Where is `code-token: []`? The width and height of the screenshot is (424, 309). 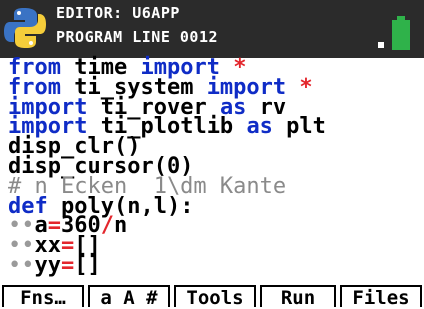 code-token: [] is located at coordinates (87, 265).